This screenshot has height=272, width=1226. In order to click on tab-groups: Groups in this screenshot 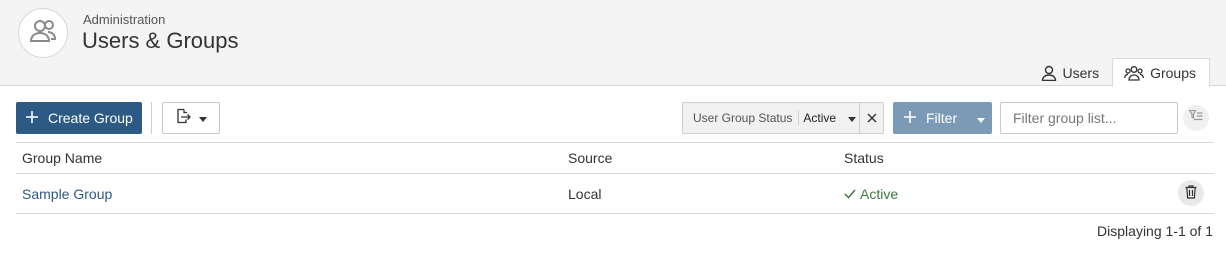, I will do `click(1161, 72)`.